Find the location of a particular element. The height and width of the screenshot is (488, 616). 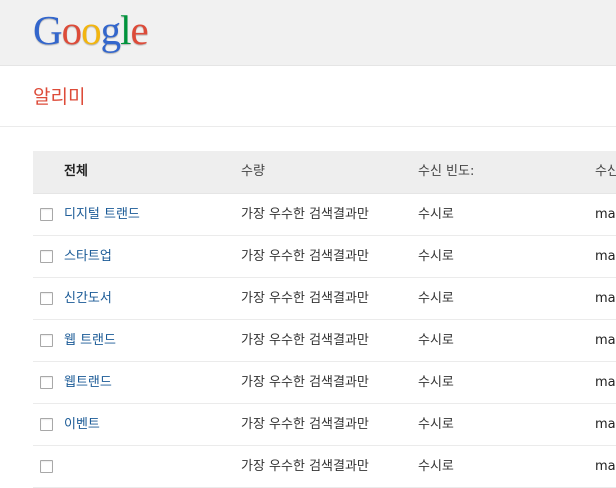

logo-letter: g is located at coordinates (110, 30).